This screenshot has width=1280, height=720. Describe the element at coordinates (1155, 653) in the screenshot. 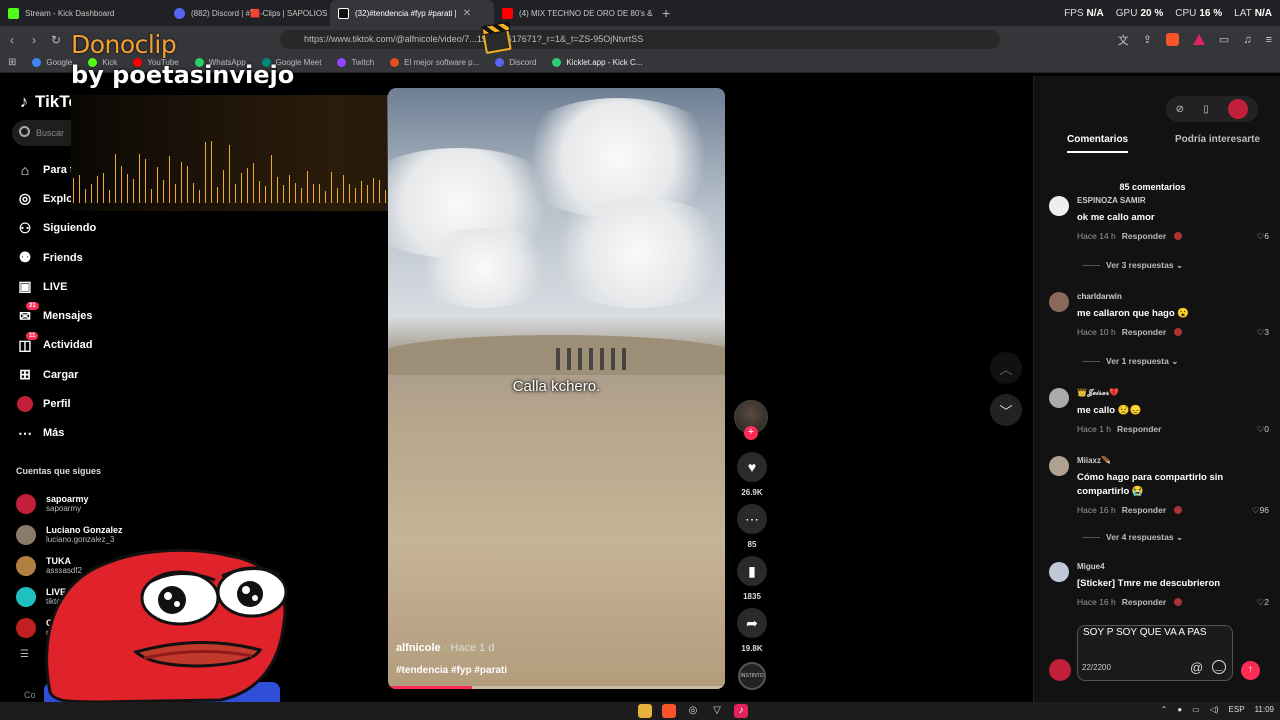

I see `comment-input: SOY P SOY QUE VA A PAS 22/2200 @ ‿` at that location.